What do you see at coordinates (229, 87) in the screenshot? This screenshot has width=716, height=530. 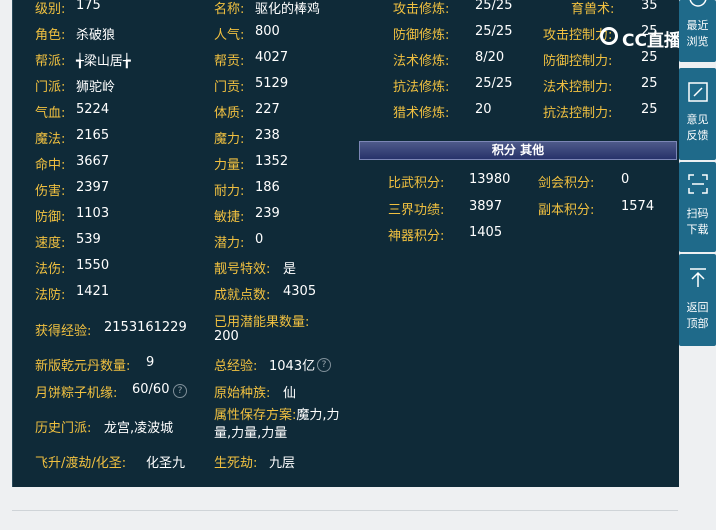 I see `sect-contrib-label: 门贡:` at bounding box center [229, 87].